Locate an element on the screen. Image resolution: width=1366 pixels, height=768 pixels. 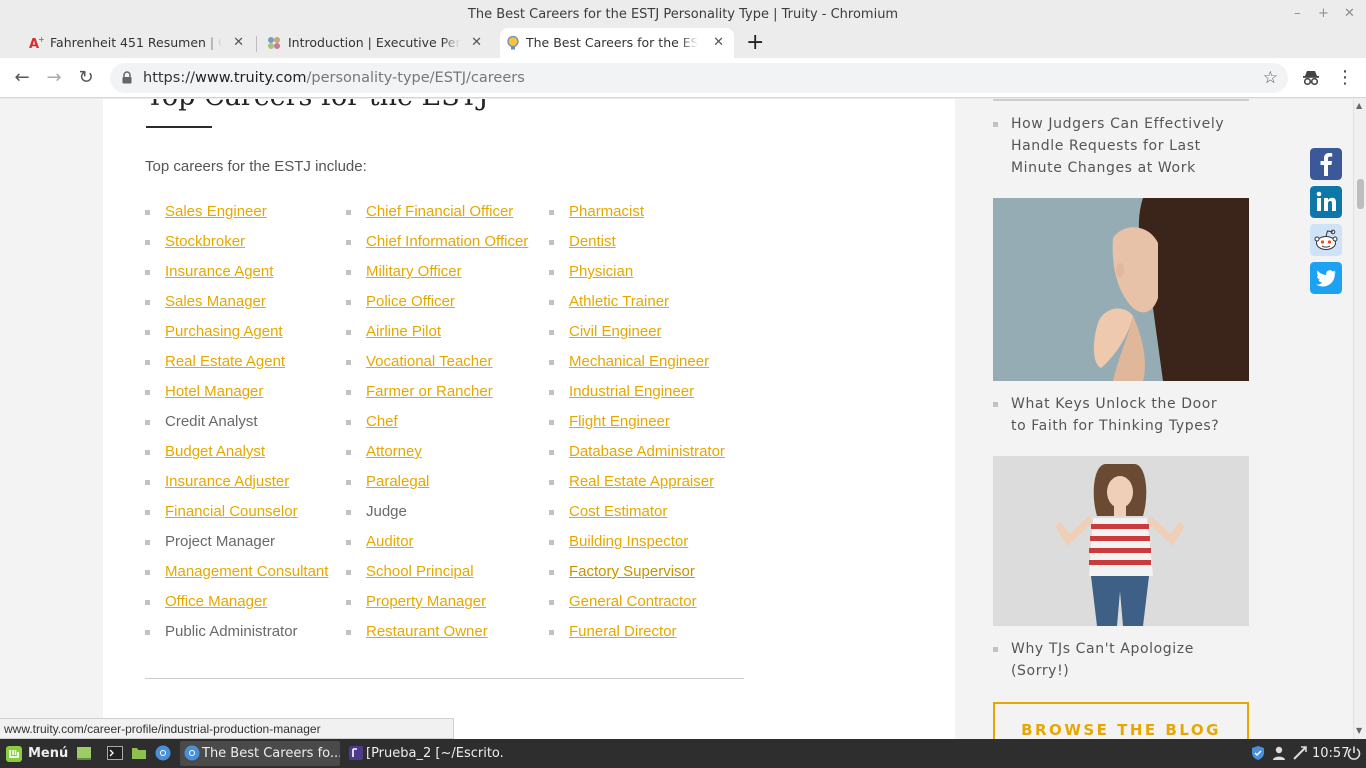
career-link: Real Estate Appraiser is located at coordinates (641, 481).